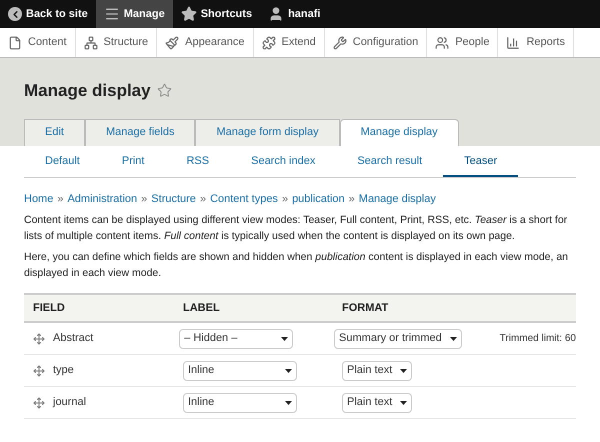  What do you see at coordinates (294, 14) in the screenshot?
I see `toolbar-item: hanafi` at bounding box center [294, 14].